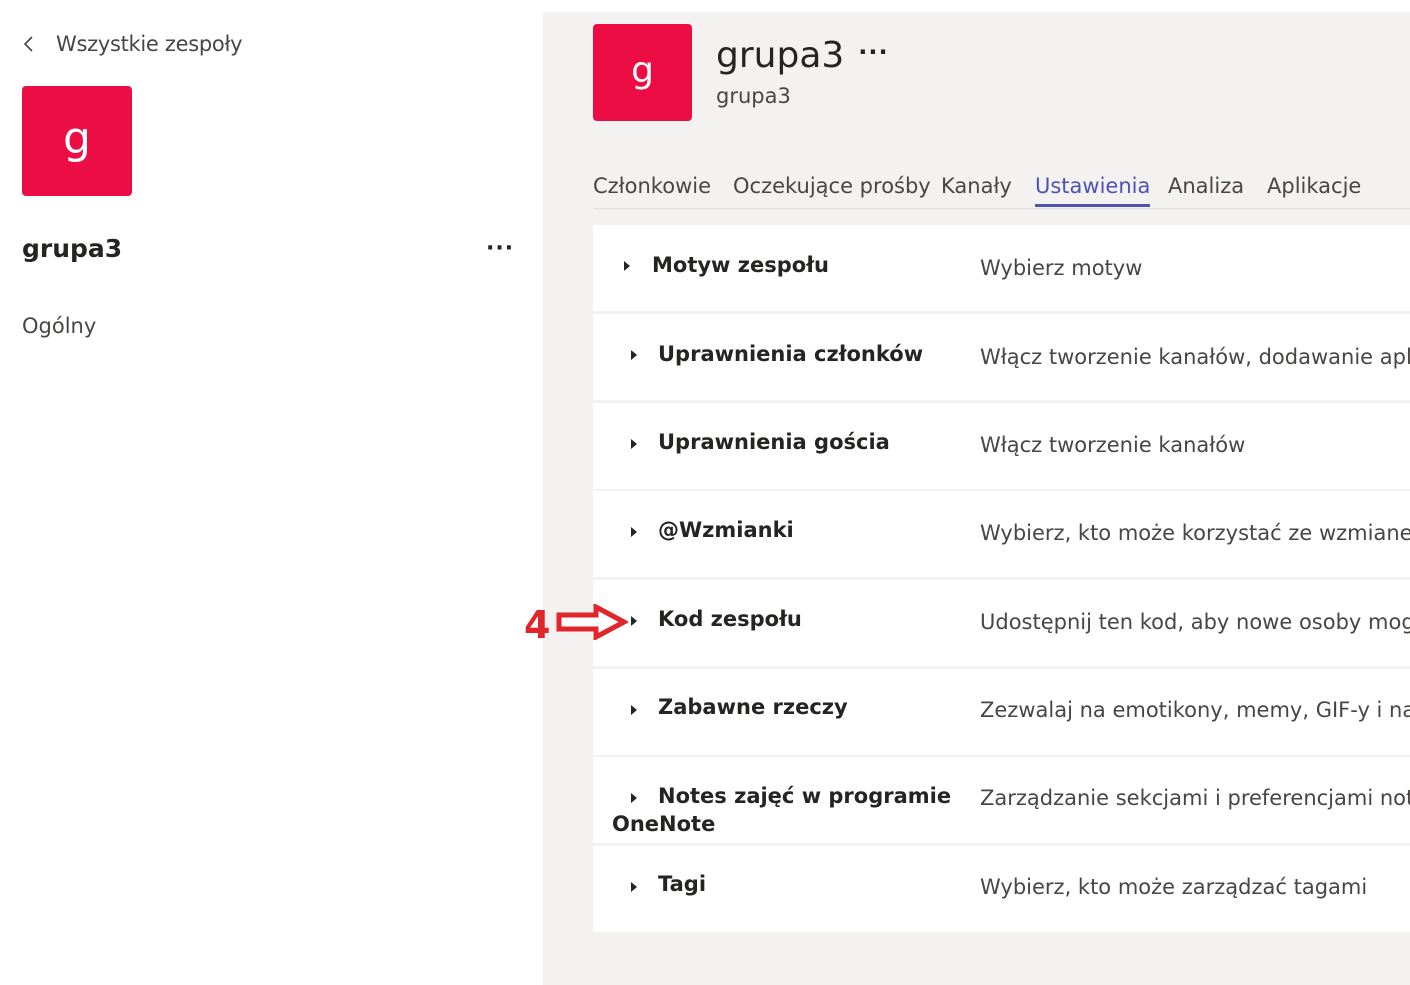 The height and width of the screenshot is (985, 1410). I want to click on tab-apps: Aplikacje, so click(1314, 190).